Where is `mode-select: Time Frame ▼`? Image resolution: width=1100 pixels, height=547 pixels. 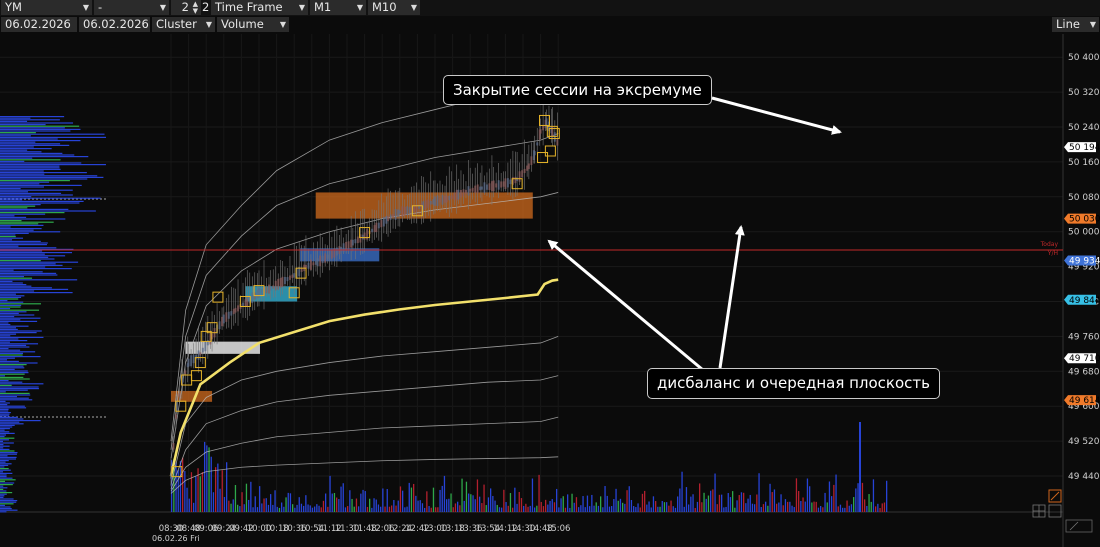
mode-select: Time Frame ▼ is located at coordinates (259, 7).